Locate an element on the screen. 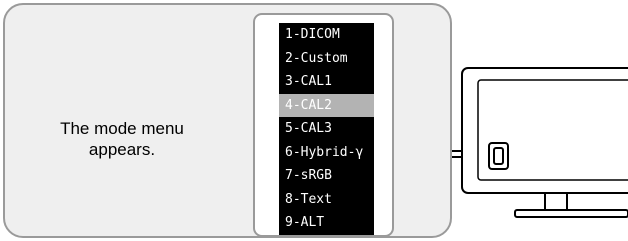 This screenshot has height=241, width=628. monitor-stand-base is located at coordinates (571, 213).